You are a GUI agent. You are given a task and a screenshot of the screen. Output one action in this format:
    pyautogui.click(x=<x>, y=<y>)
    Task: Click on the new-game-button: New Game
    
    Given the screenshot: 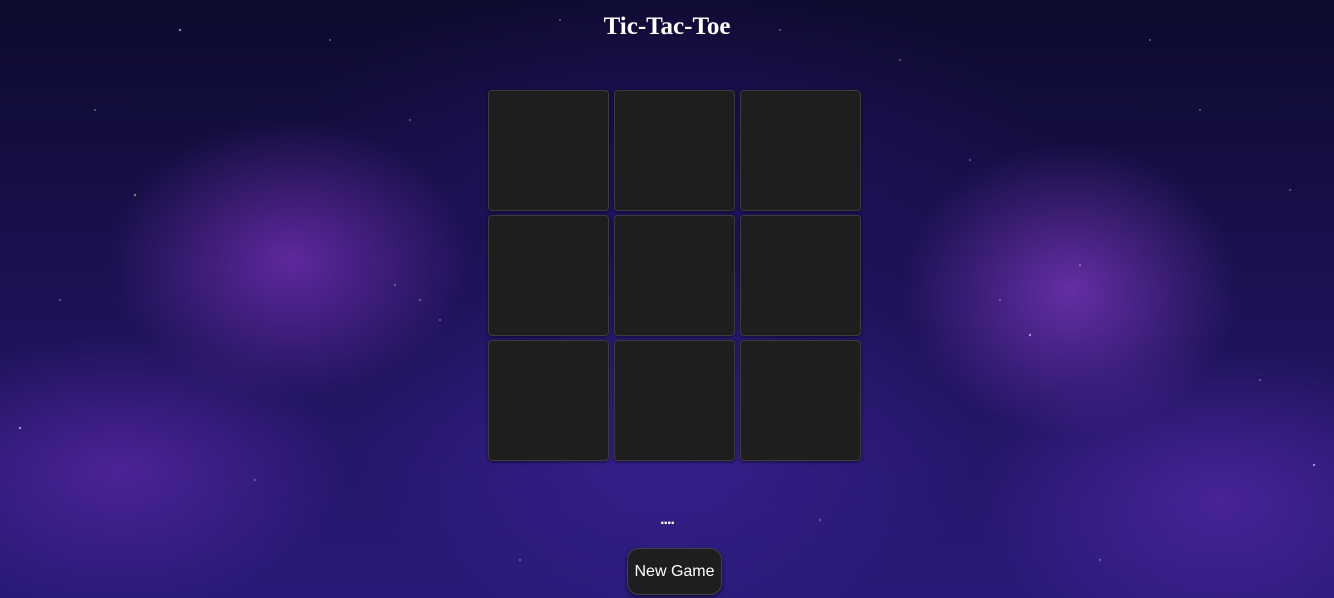 What is the action you would take?
    pyautogui.click(x=674, y=571)
    